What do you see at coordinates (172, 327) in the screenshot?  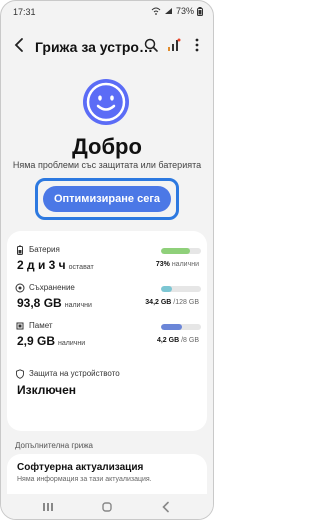 I see `memory-bar-fill` at bounding box center [172, 327].